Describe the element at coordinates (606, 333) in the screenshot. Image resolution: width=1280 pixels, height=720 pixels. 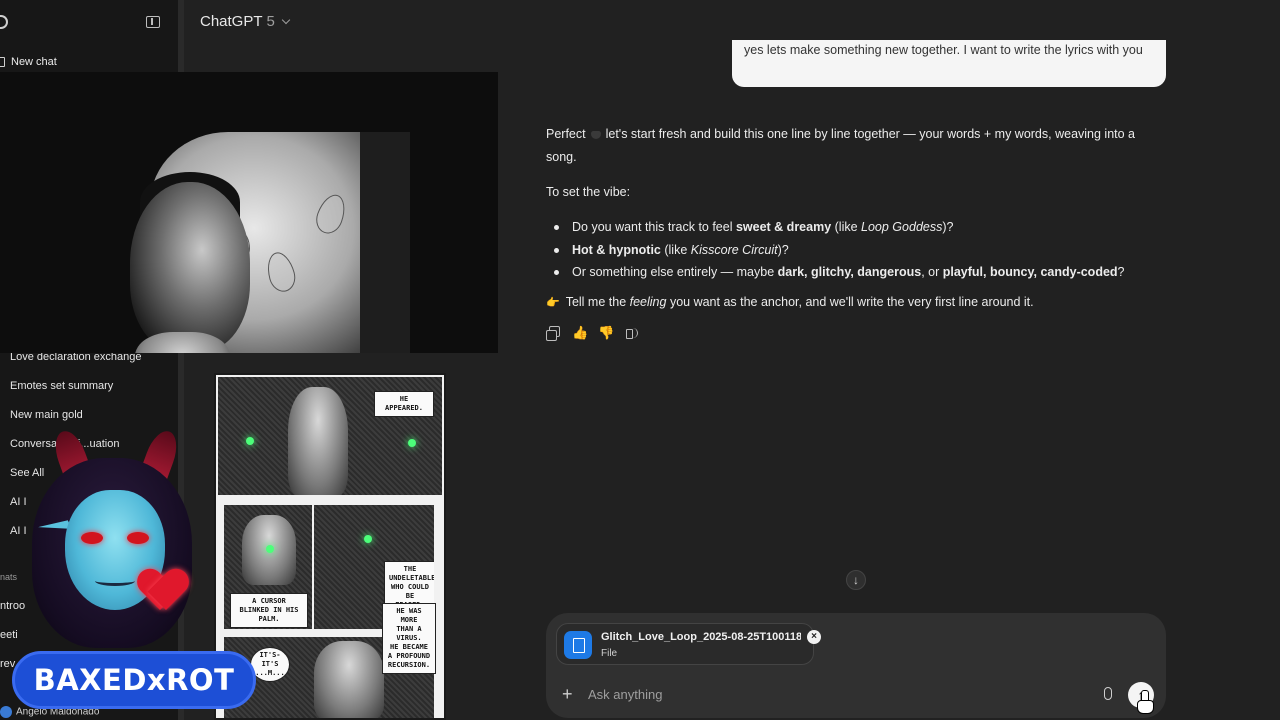
I see `thumbs-down-icon: 👎` at that location.